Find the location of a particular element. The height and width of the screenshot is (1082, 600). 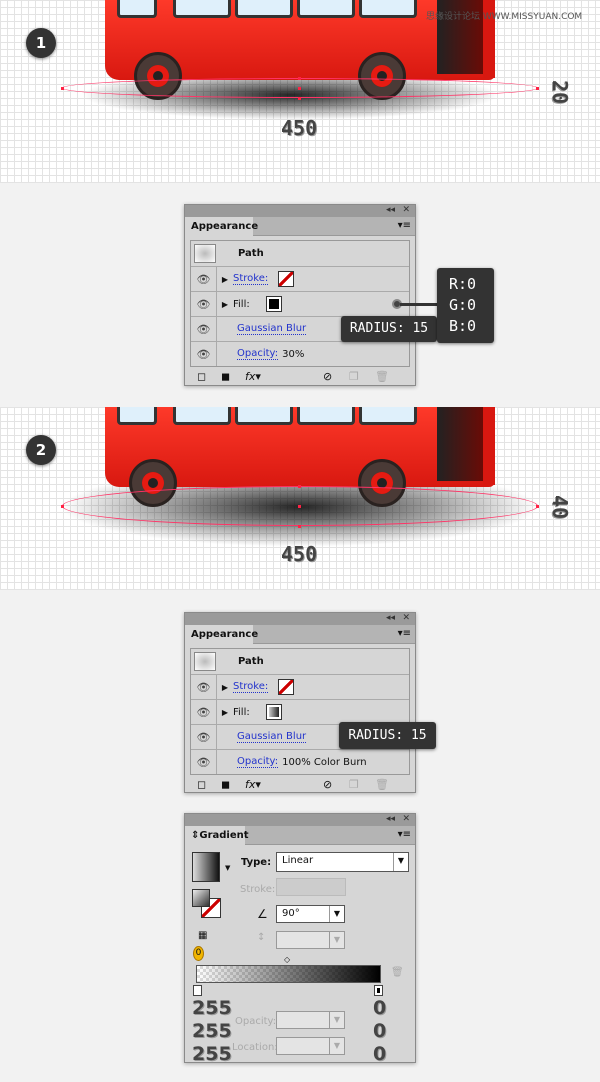

gradient-stop-white is located at coordinates (197, 990).